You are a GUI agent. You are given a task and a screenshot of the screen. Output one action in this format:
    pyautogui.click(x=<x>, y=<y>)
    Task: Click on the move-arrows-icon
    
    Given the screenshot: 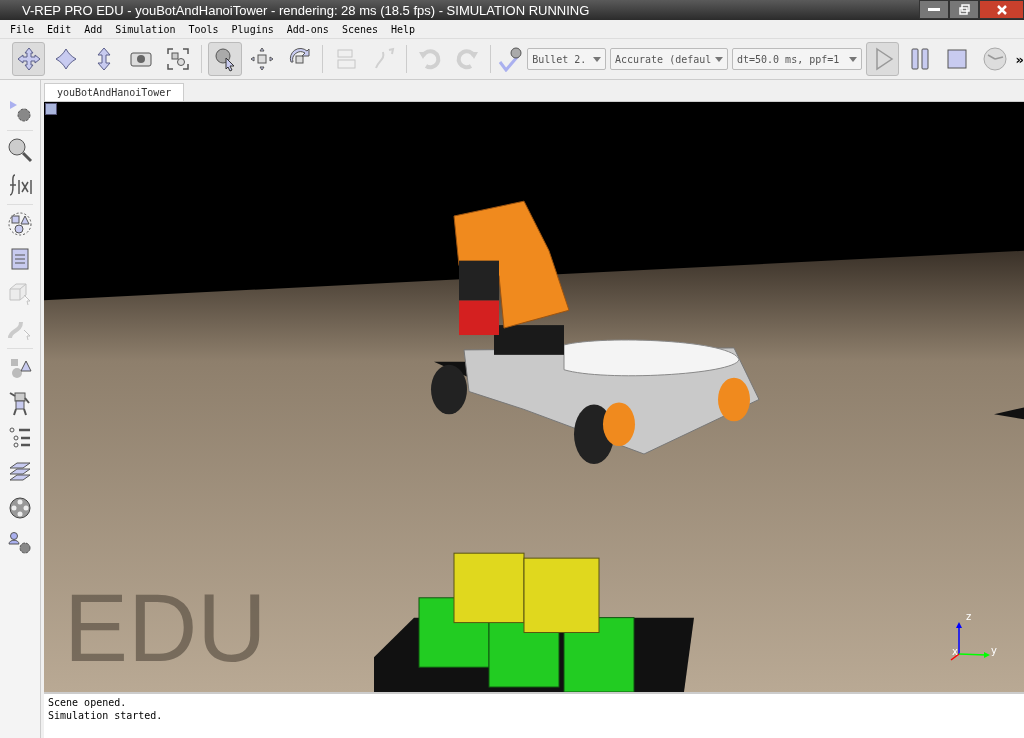 What is the action you would take?
    pyautogui.click(x=28, y=59)
    